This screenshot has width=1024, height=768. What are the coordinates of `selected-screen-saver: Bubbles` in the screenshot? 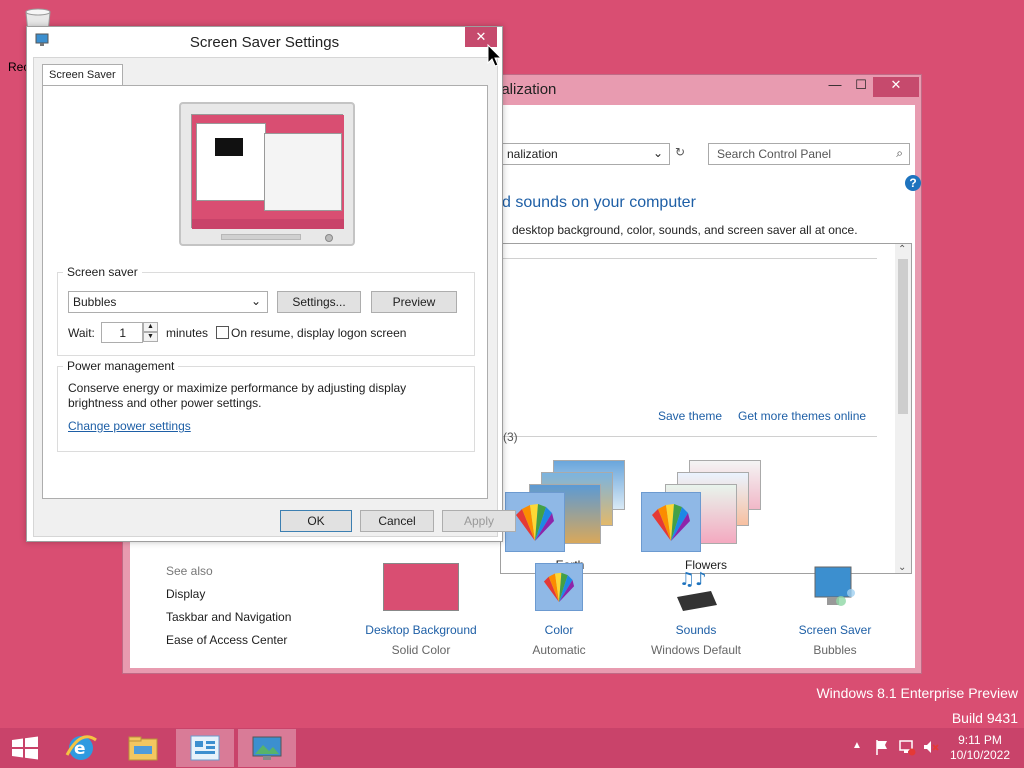 It's located at (95, 302).